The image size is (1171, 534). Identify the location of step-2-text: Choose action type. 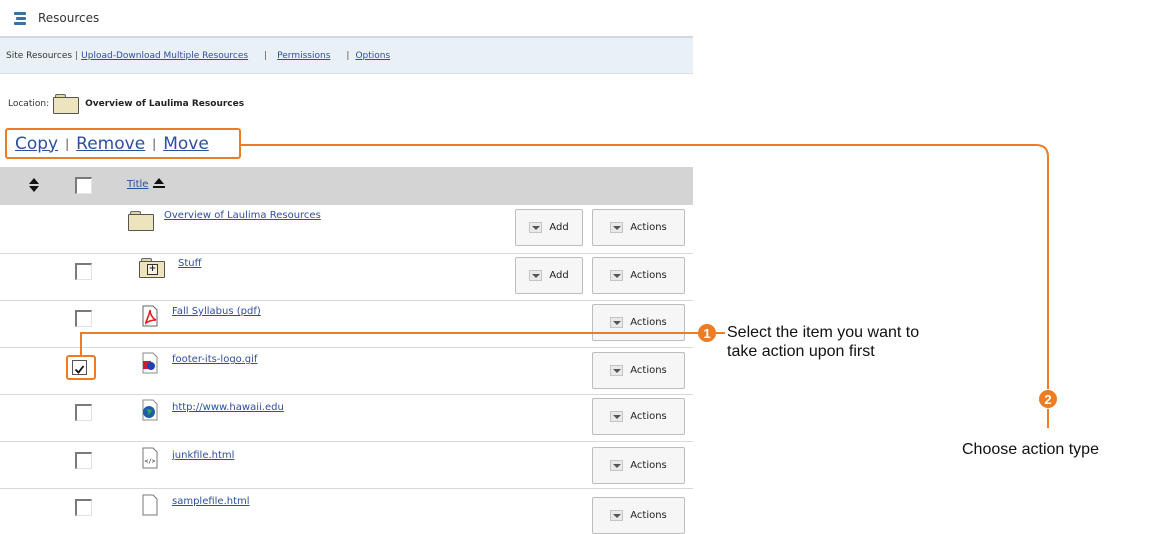
(1030, 449).